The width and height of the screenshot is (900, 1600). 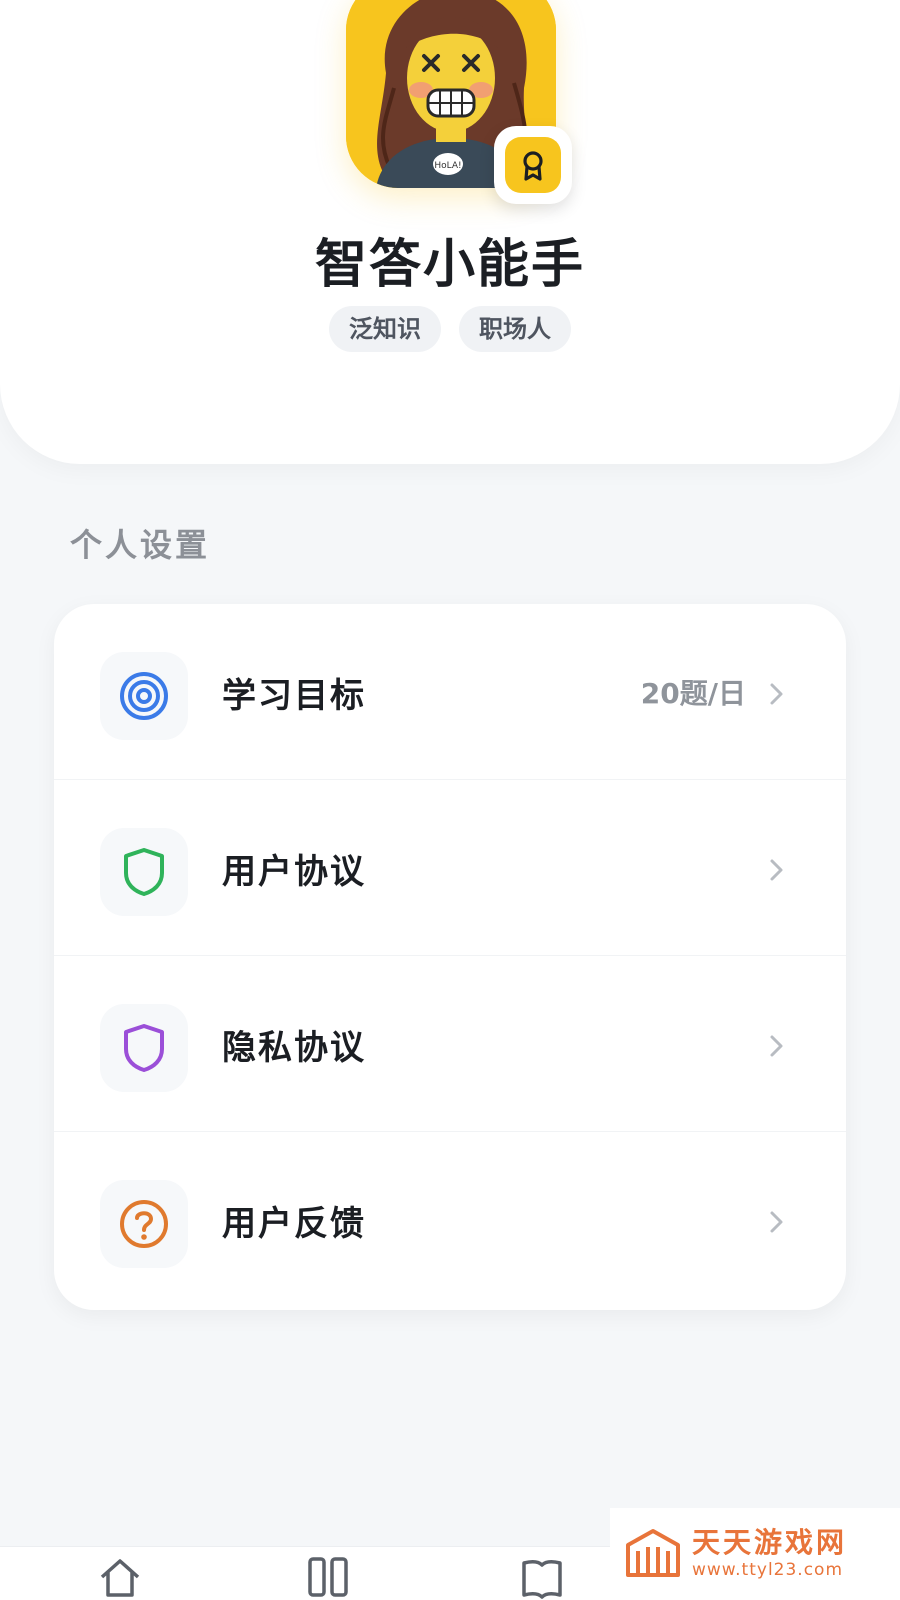 What do you see at coordinates (385, 329) in the screenshot?
I see `tag: 泛知识` at bounding box center [385, 329].